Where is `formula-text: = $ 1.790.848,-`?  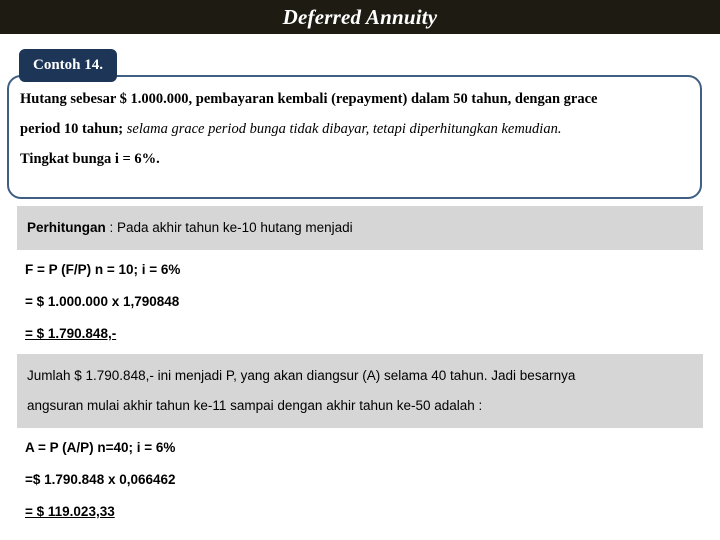
formula-text: = $ 1.790.848,- is located at coordinates (71, 333).